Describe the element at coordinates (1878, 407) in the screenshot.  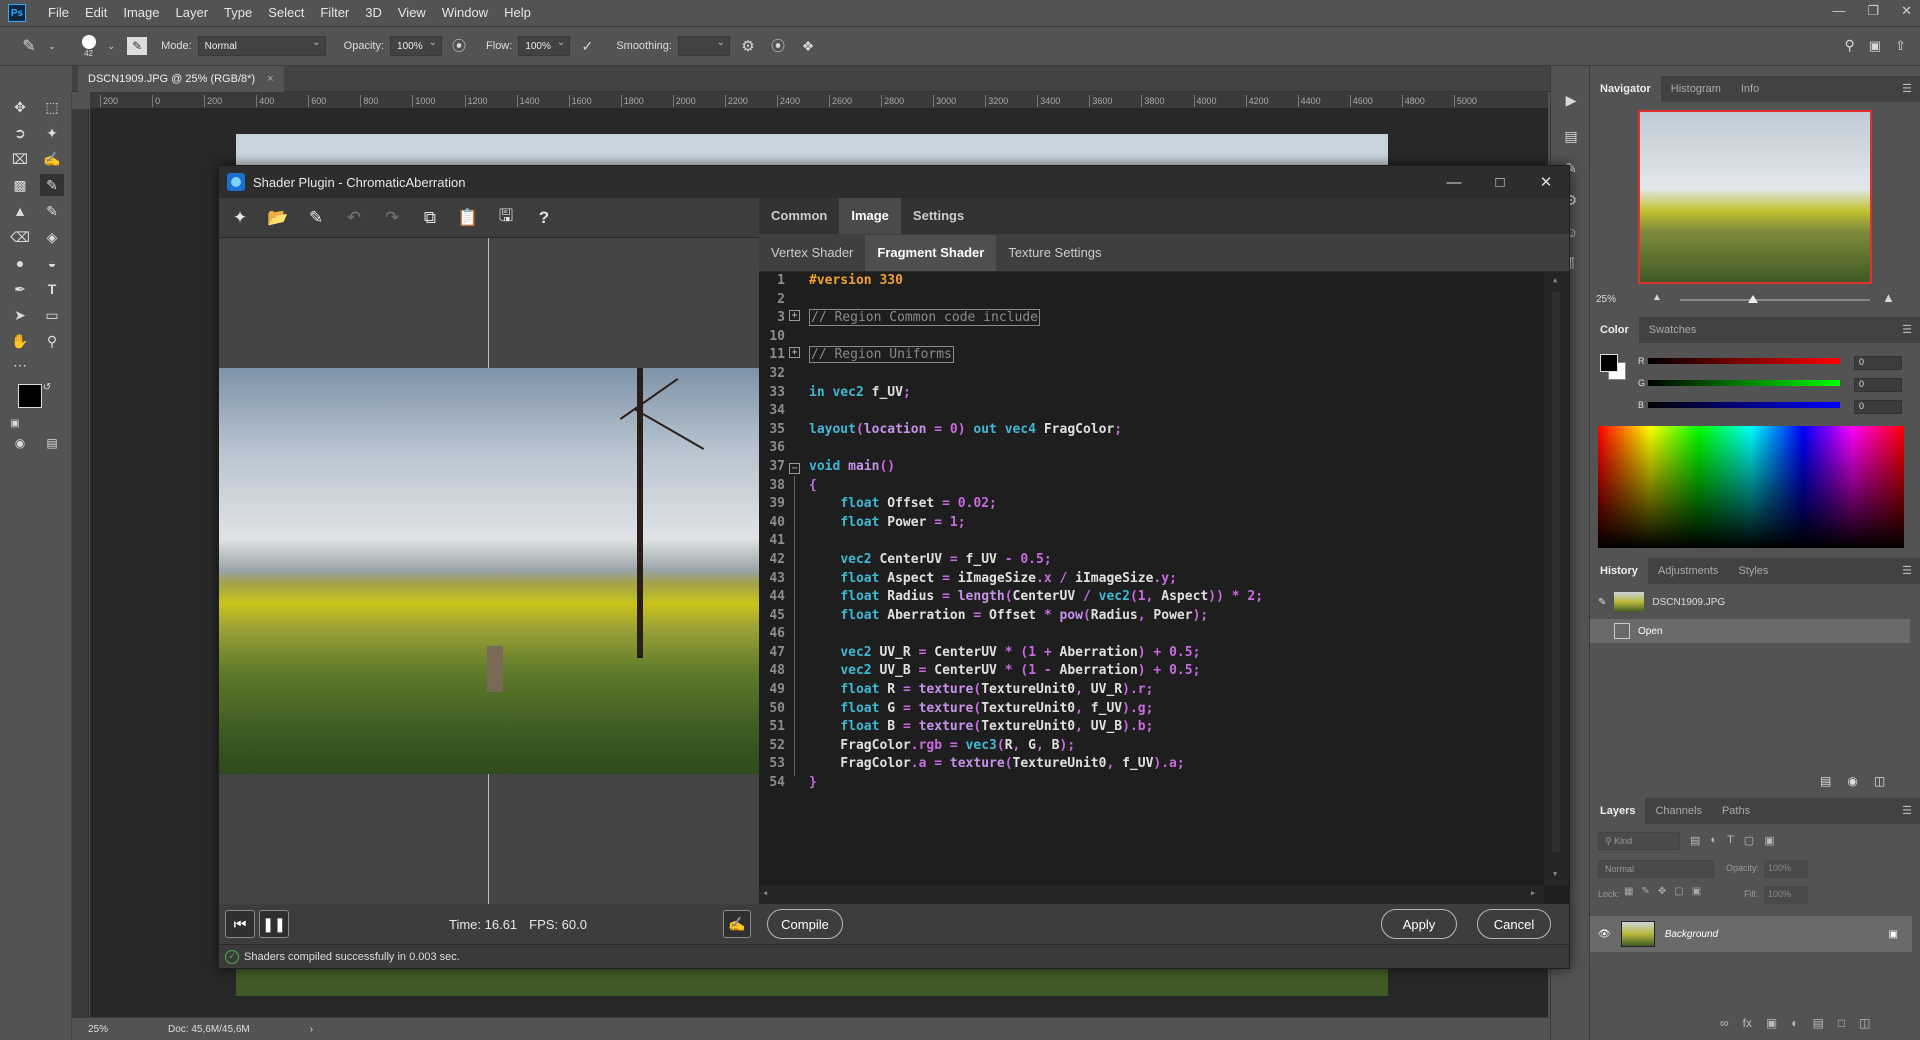
I see `channel-b-input: 0` at that location.